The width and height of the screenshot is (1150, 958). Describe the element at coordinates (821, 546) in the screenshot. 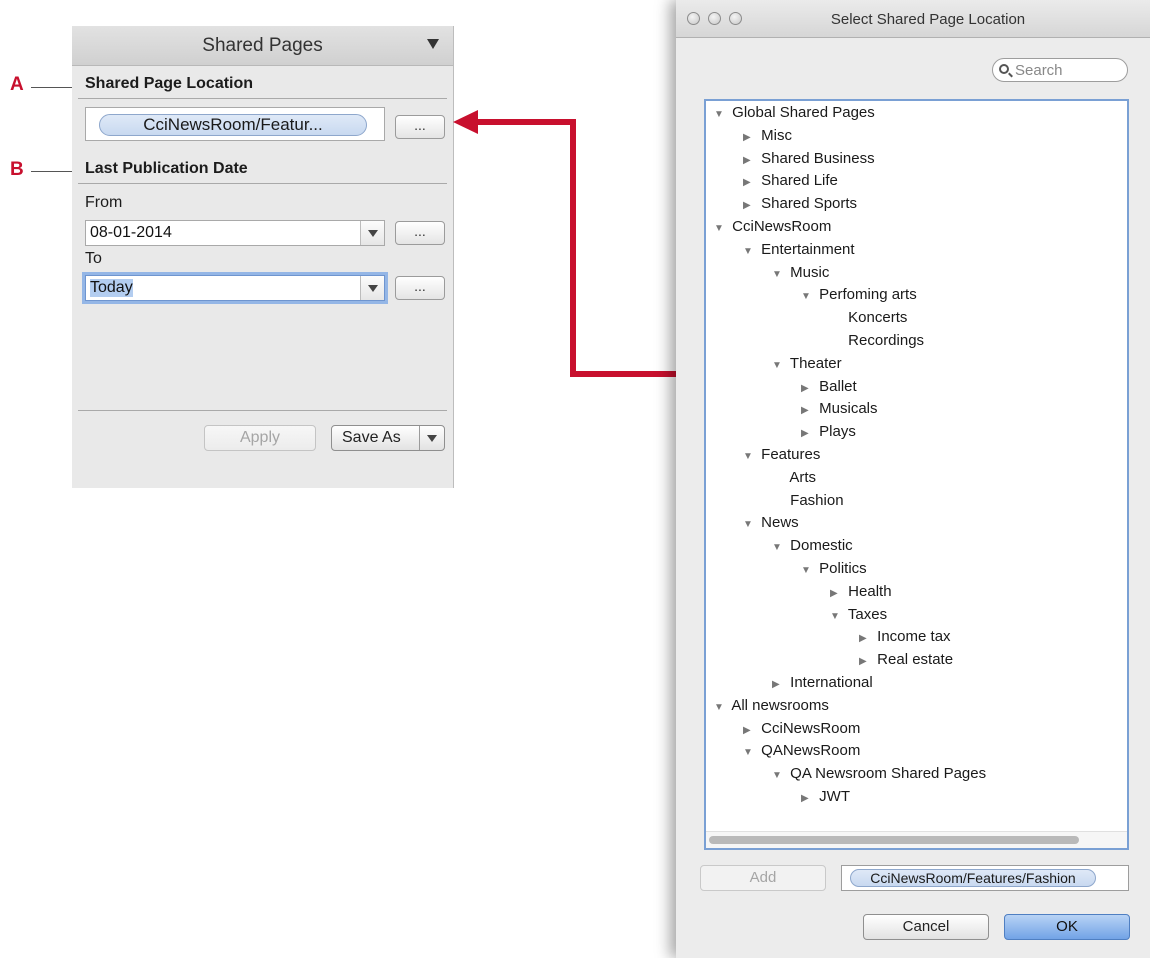

I see `tree-item-label: Domestic` at that location.